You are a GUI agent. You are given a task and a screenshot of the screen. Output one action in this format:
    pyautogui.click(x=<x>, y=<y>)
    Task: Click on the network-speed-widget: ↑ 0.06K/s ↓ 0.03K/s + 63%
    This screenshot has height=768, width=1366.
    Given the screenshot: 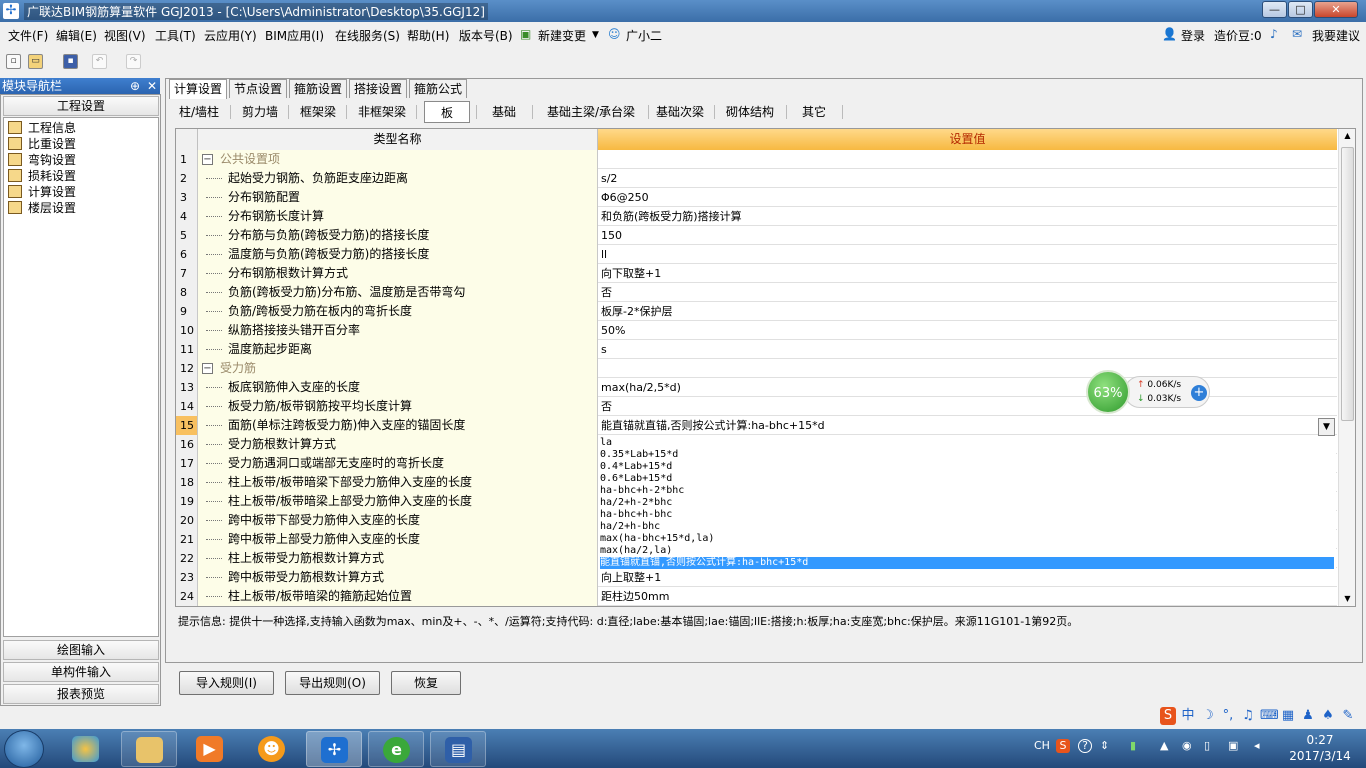 What is the action you would take?
    pyautogui.click(x=1149, y=392)
    